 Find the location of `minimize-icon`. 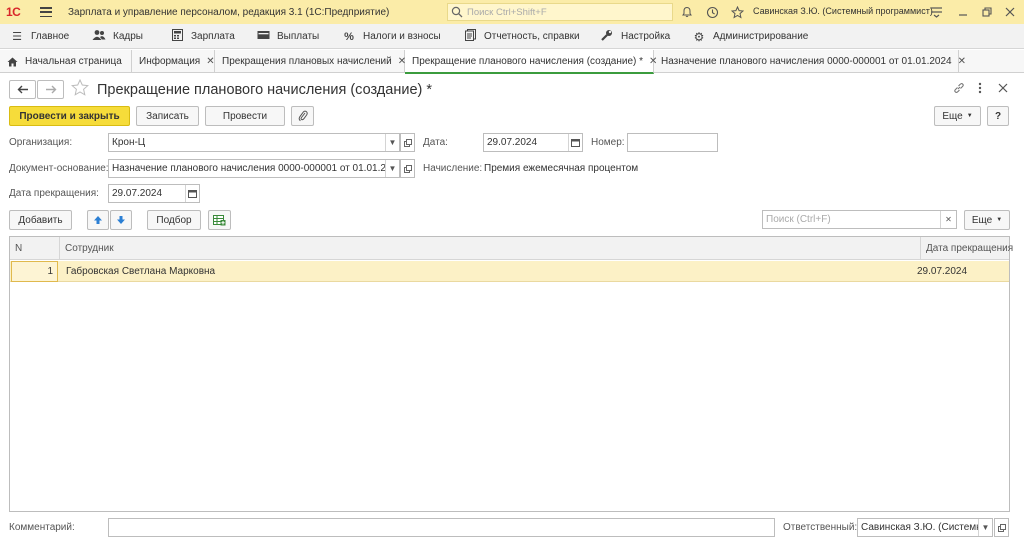

minimize-icon is located at coordinates (963, 12).